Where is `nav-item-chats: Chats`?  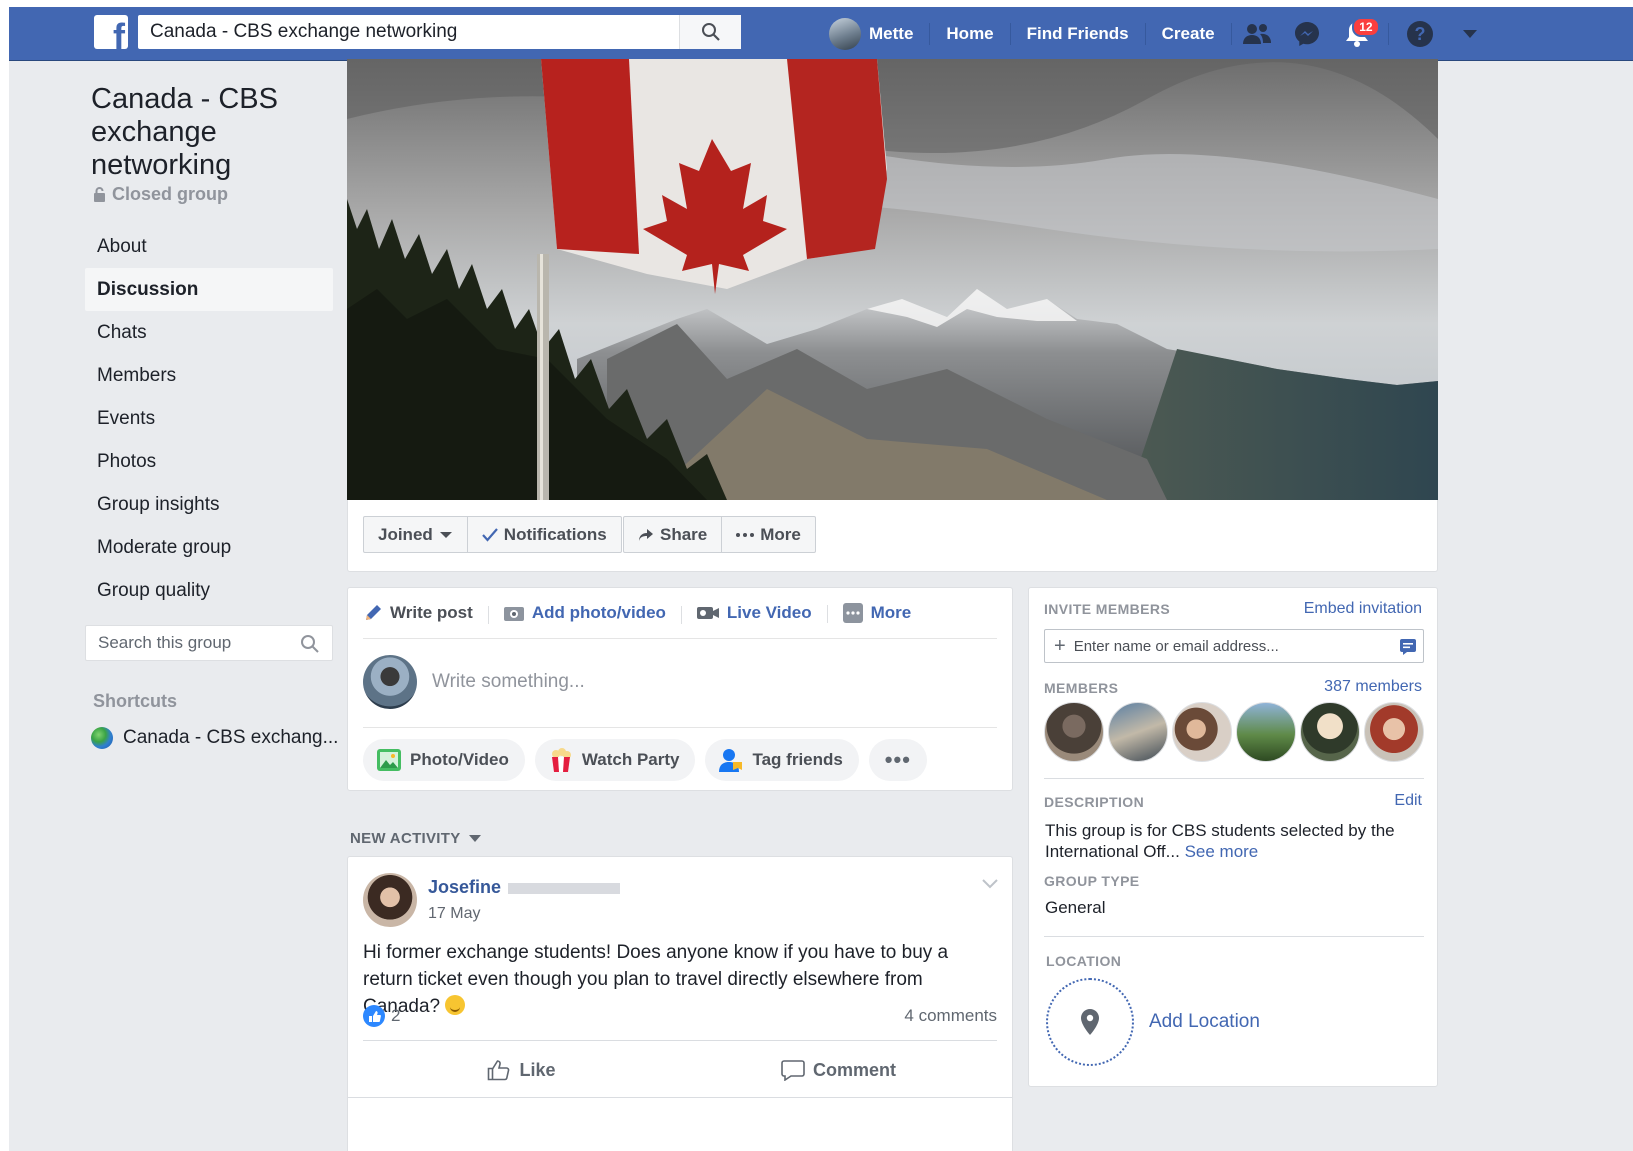
nav-item-chats: Chats is located at coordinates (209, 332).